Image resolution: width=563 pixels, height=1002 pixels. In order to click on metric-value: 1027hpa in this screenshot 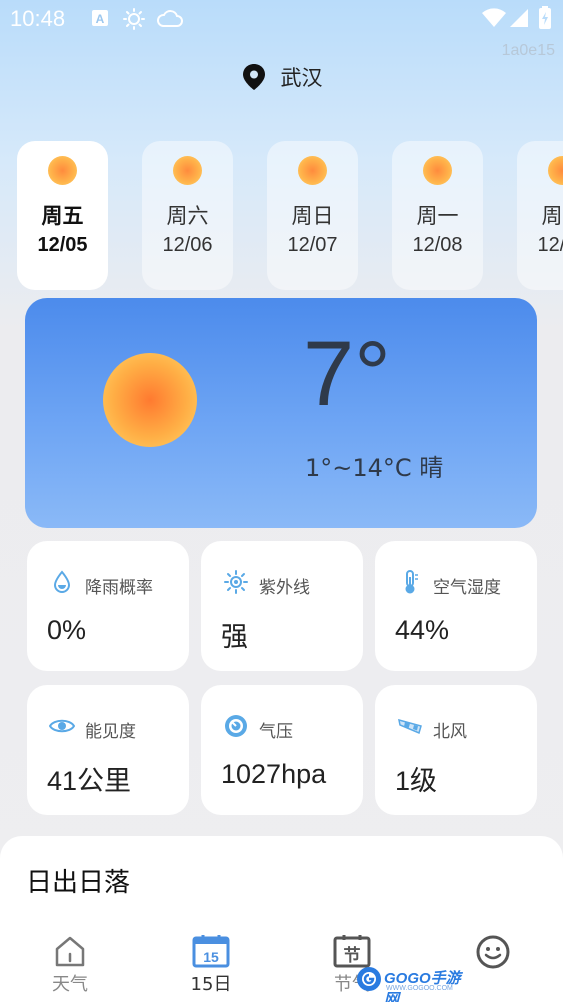, I will do `click(274, 774)`.